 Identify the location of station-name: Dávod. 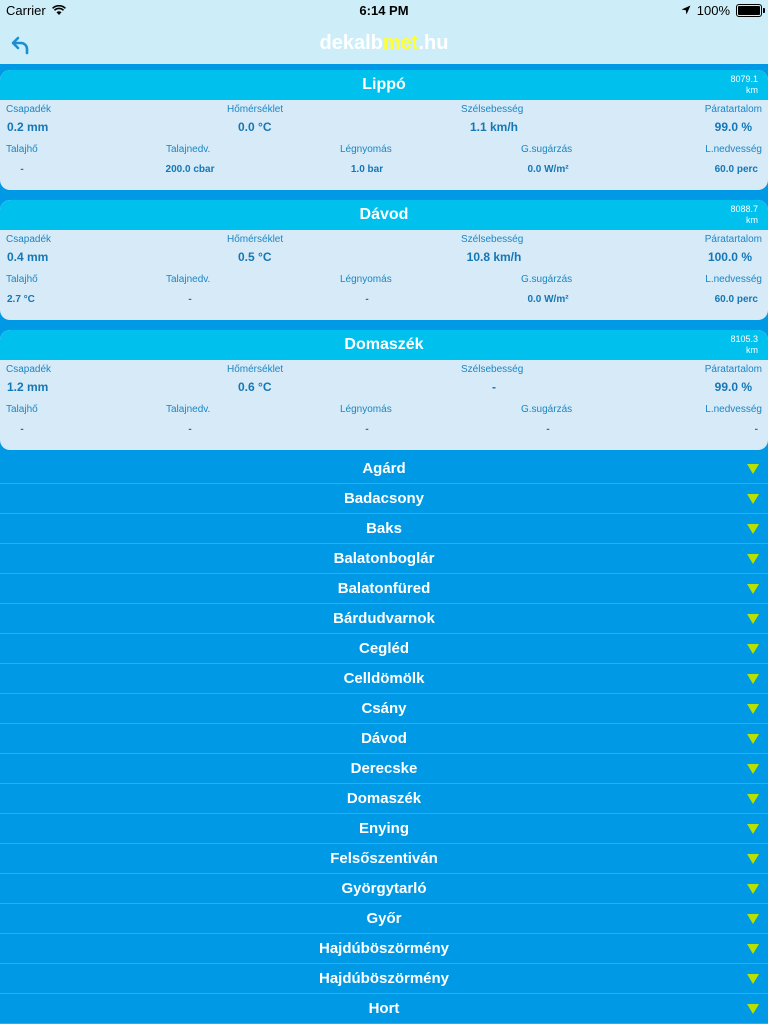
(384, 214).